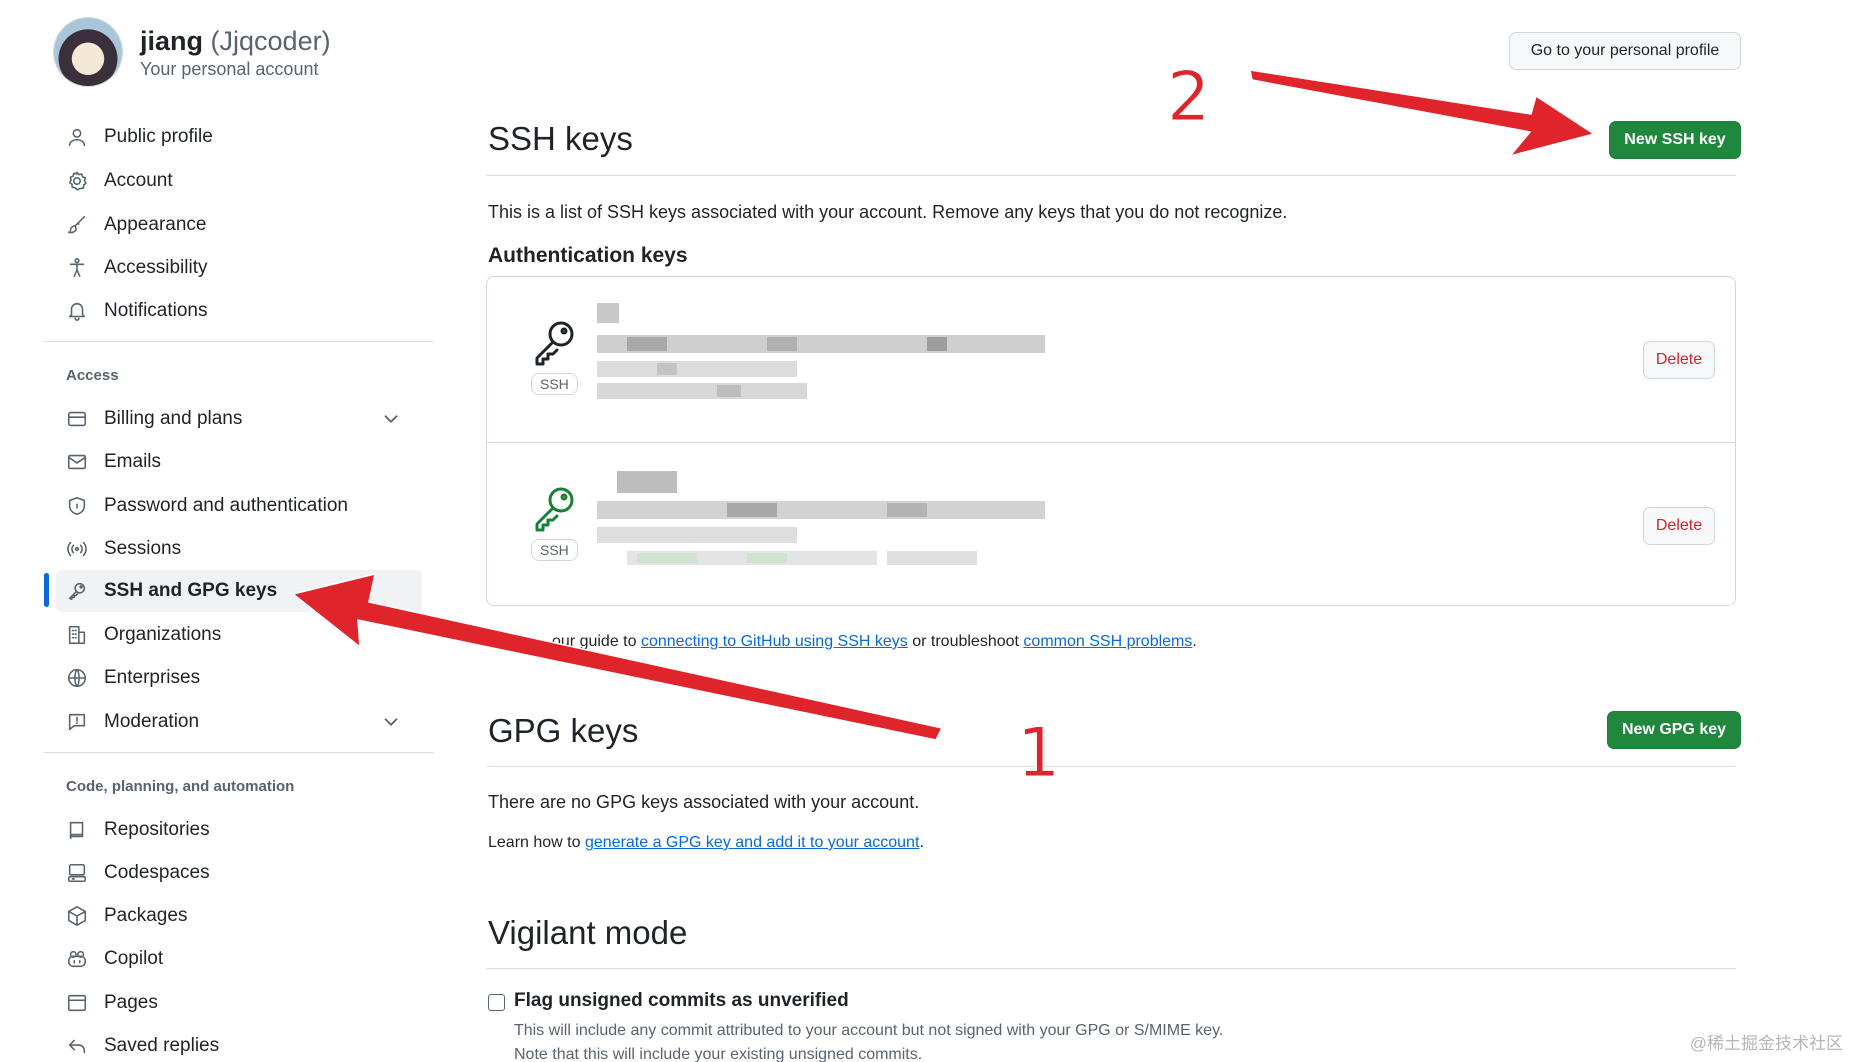 The image size is (1853, 1062). What do you see at coordinates (155, 224) in the screenshot?
I see `sidebar-item-label: Appearance` at bounding box center [155, 224].